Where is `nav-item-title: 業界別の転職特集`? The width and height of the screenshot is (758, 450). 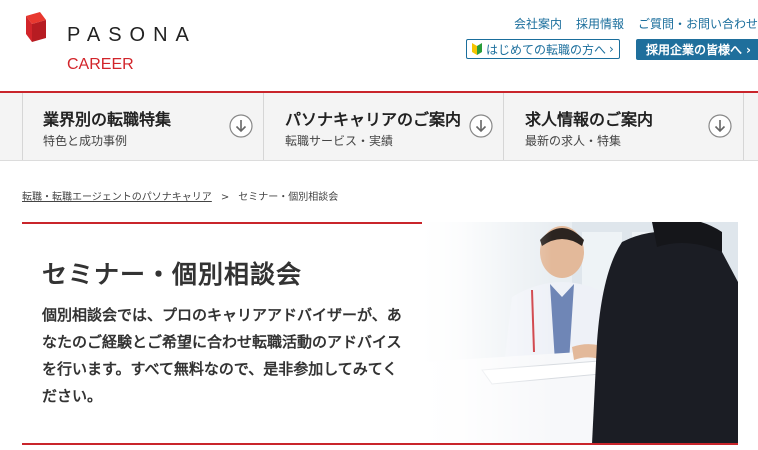
nav-item-title: 業界別の転職特集 is located at coordinates (107, 119).